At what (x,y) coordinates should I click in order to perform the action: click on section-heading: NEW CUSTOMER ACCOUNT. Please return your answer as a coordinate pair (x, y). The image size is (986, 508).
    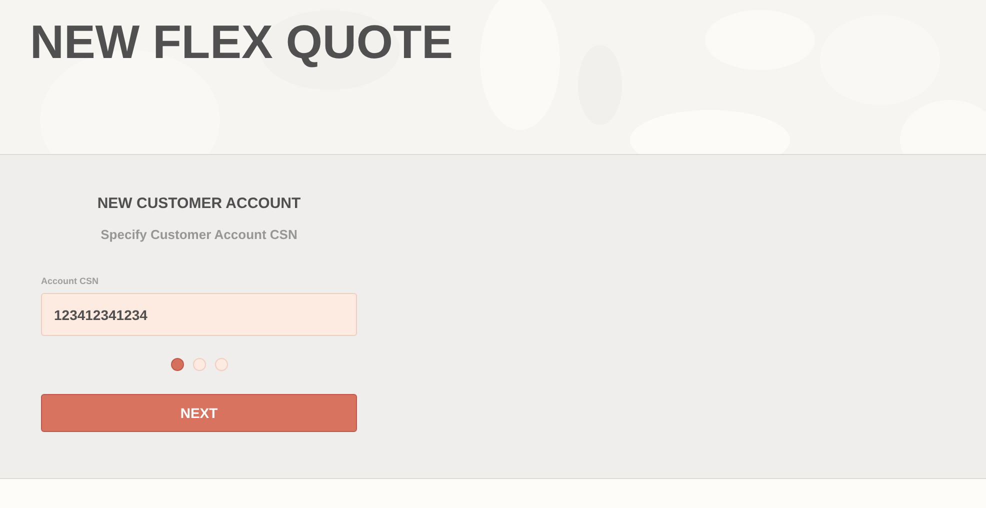
    Looking at the image, I should click on (199, 204).